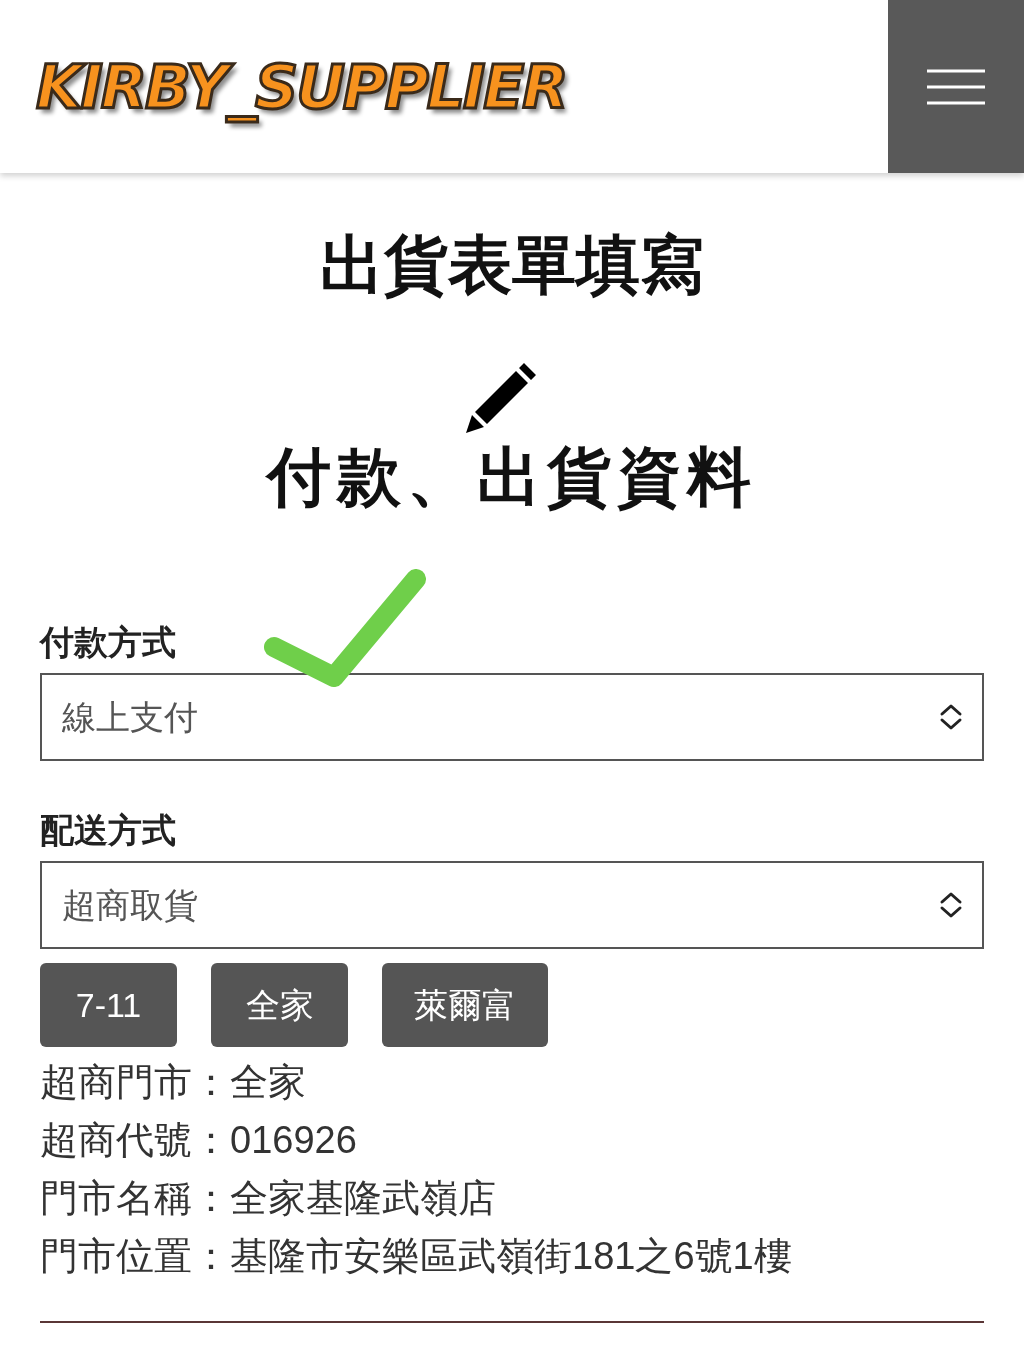 The height and width of the screenshot is (1353, 1024). I want to click on store-button: 萊爾富, so click(465, 1005).